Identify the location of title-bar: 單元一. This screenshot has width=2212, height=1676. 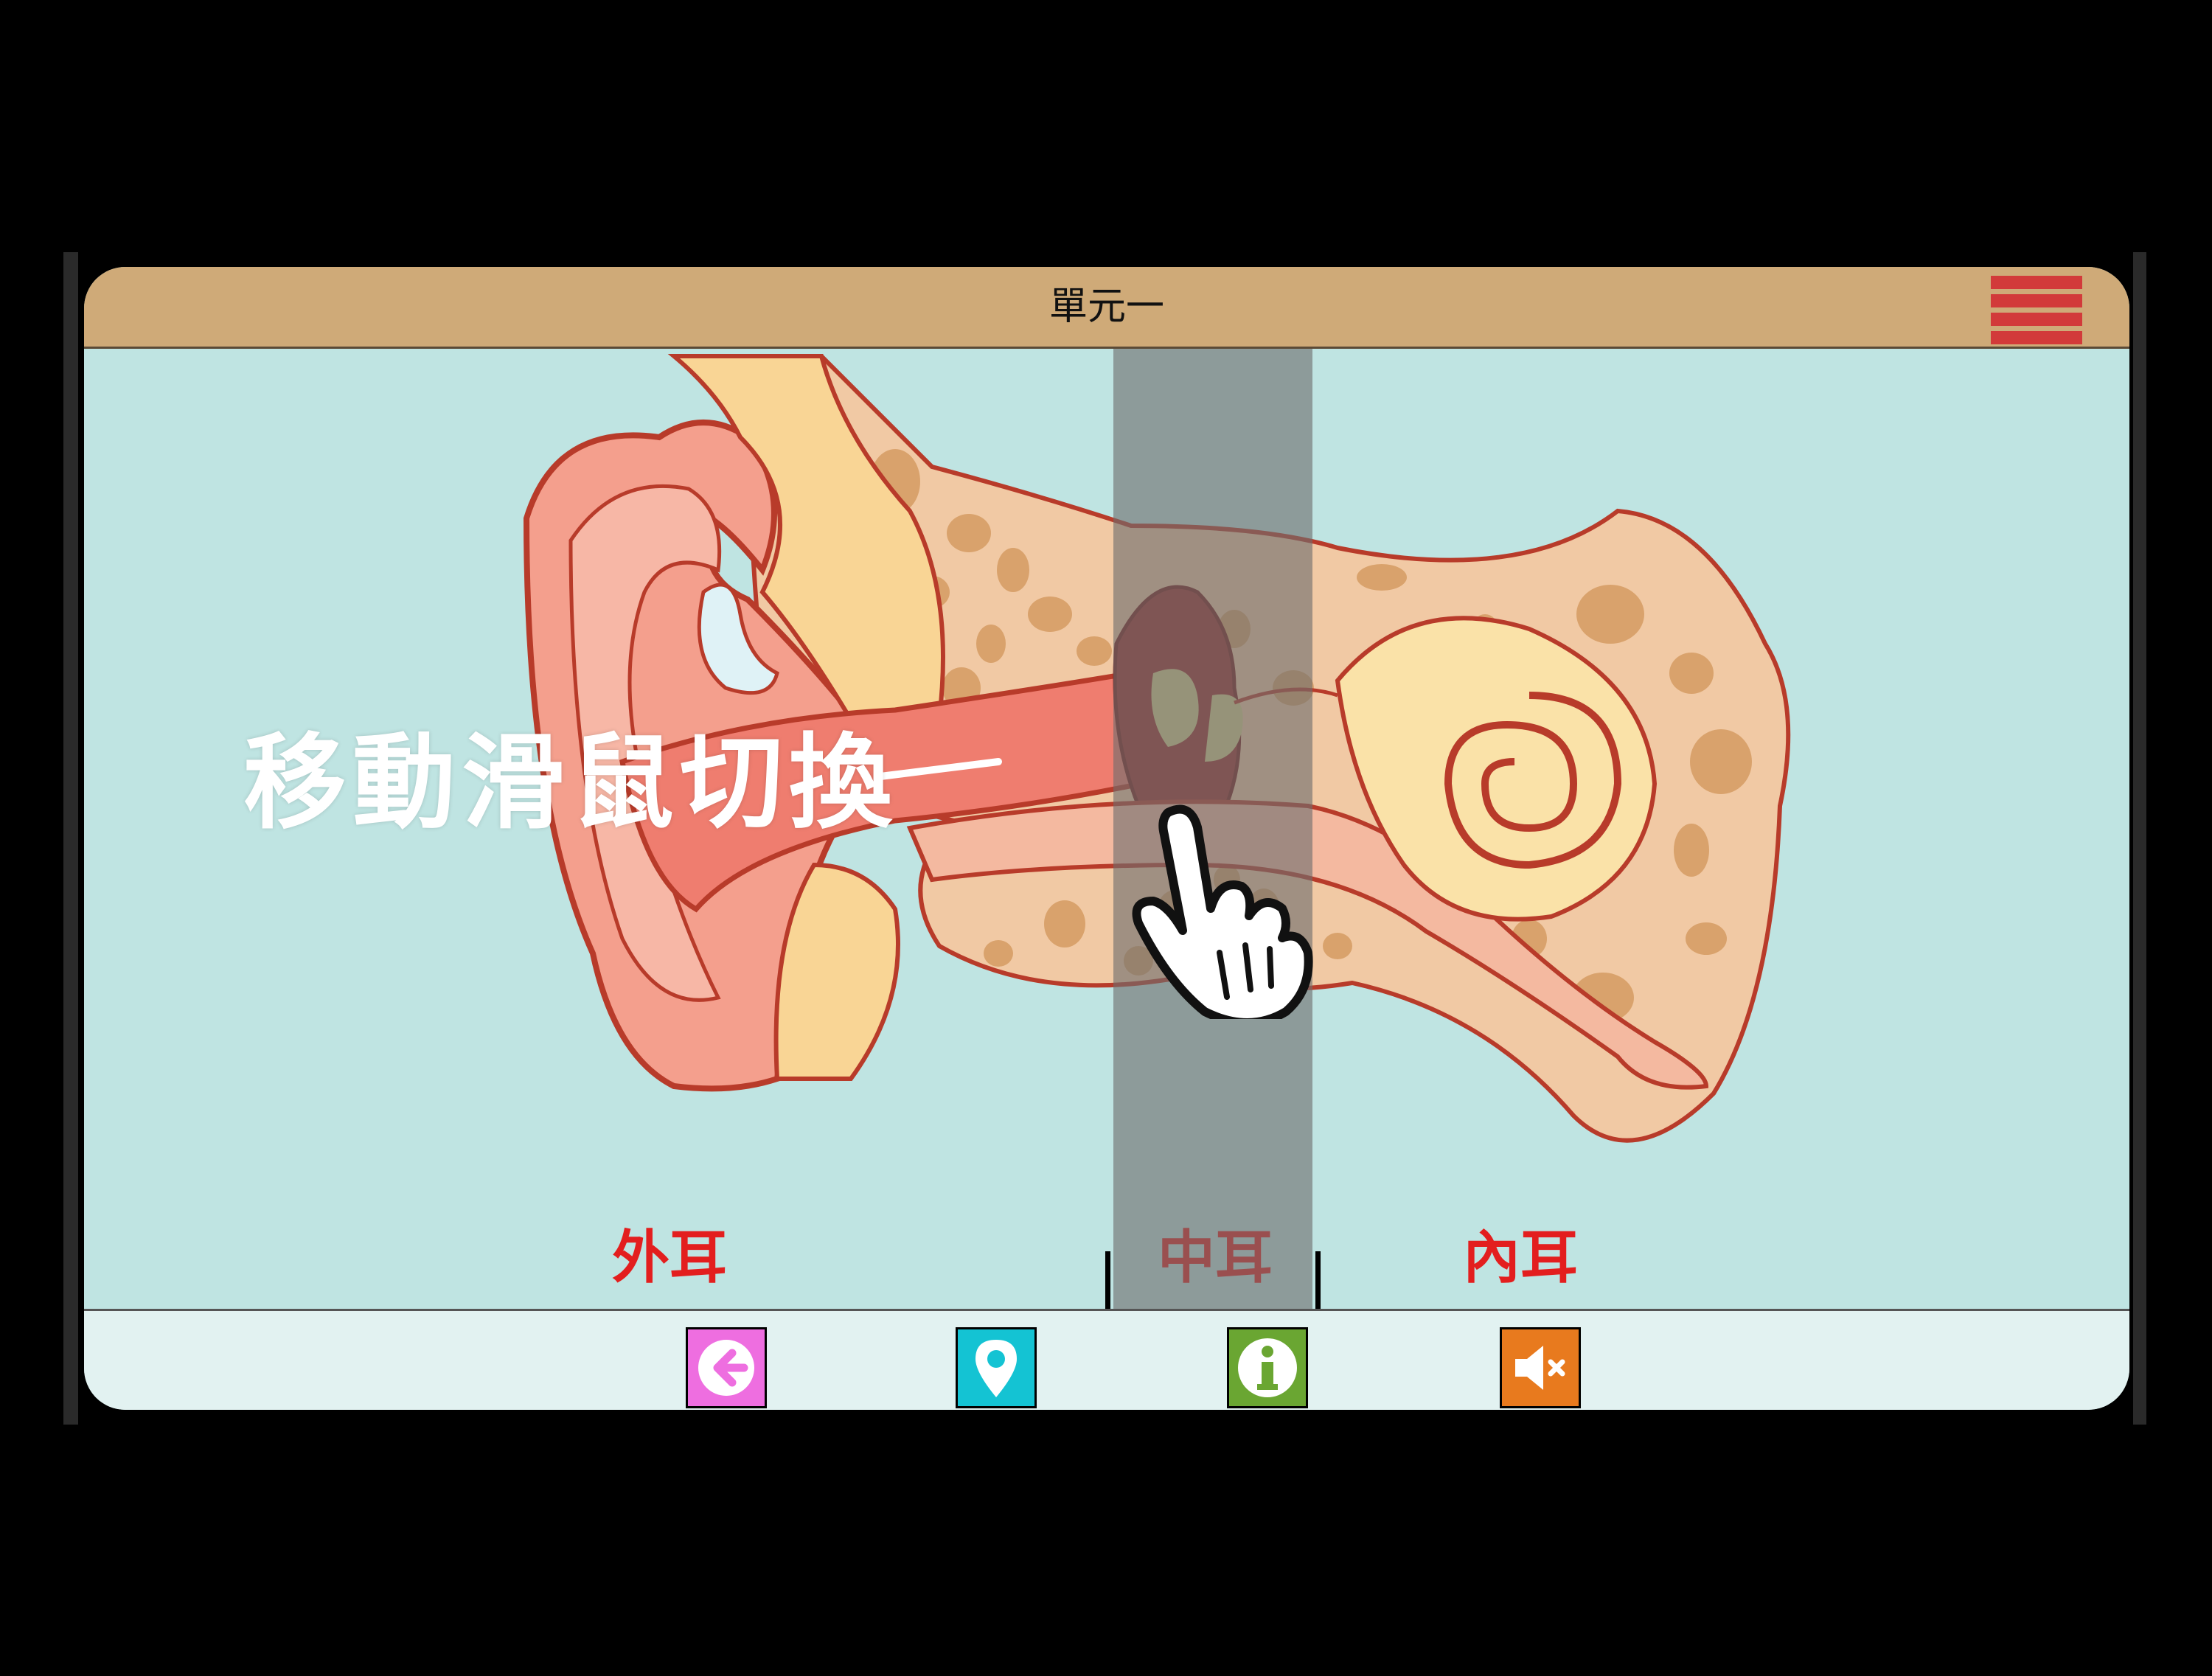
(1106, 308).